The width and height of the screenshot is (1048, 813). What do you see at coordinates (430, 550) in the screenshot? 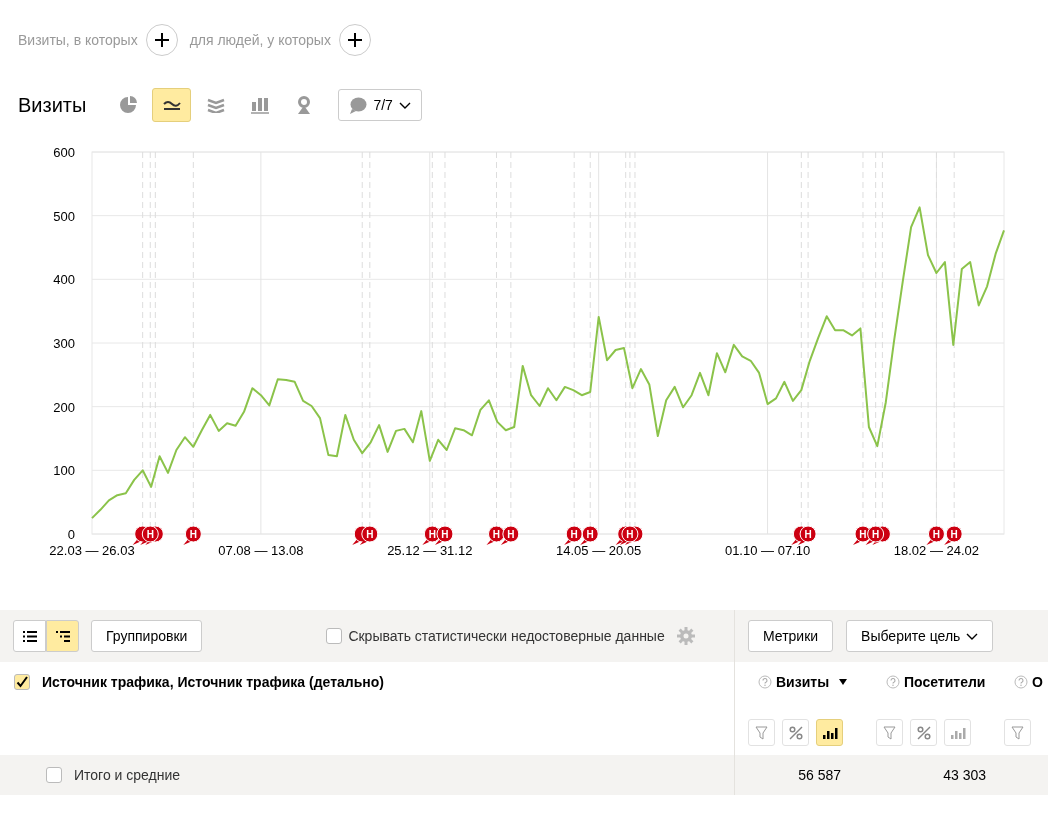
I see `axis-label: 25.12 — 31.12` at bounding box center [430, 550].